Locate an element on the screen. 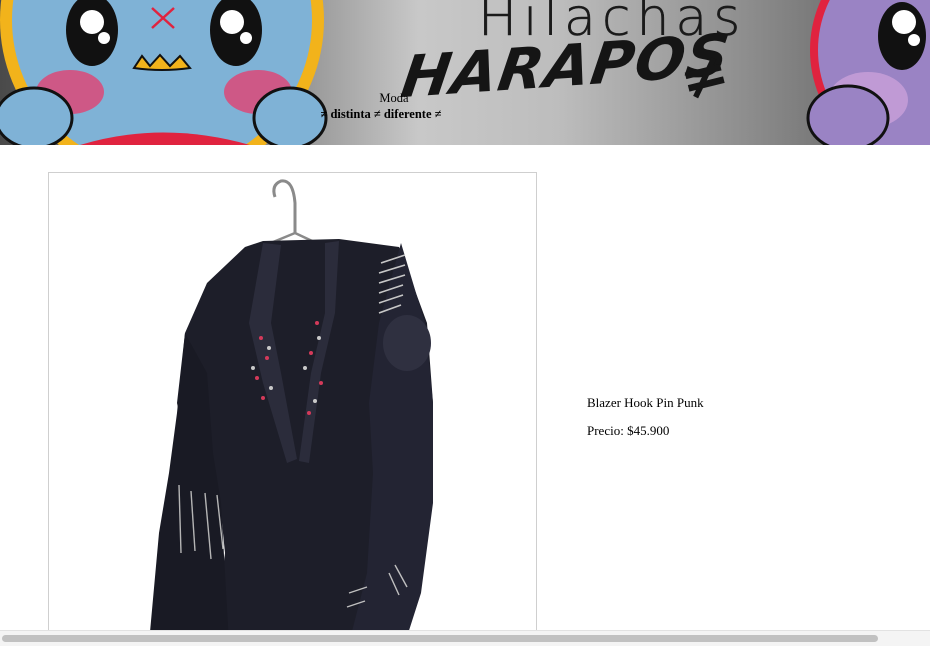 Image resolution: width=930 pixels, height=646 pixels. left-mascot is located at coordinates (164, 72).